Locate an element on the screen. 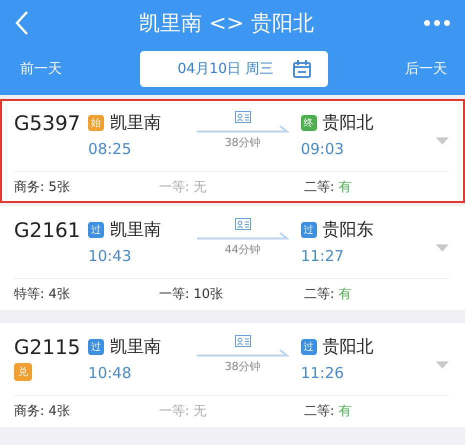 Image resolution: width=465 pixels, height=445 pixels. station-name: 贵阳东 is located at coordinates (348, 230).